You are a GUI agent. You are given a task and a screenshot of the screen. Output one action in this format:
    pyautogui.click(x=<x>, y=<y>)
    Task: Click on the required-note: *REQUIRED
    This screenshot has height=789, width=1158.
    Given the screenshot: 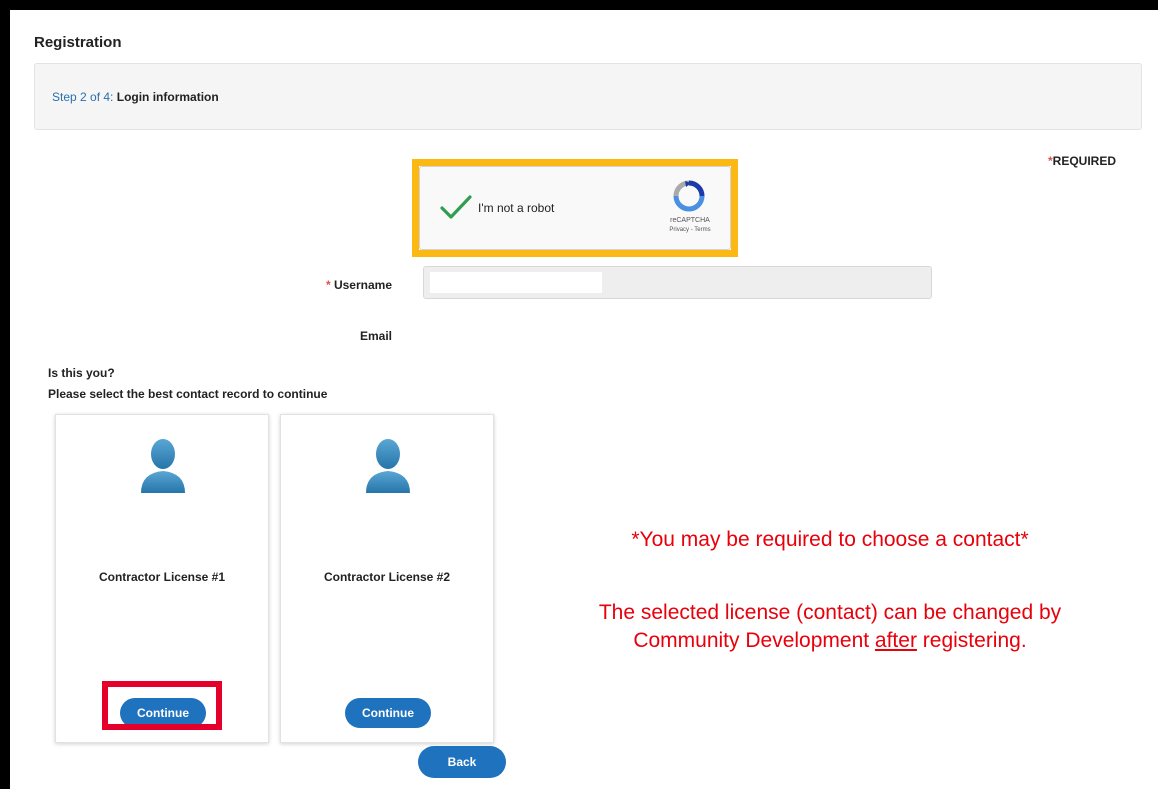 What is the action you would take?
    pyautogui.click(x=1082, y=161)
    